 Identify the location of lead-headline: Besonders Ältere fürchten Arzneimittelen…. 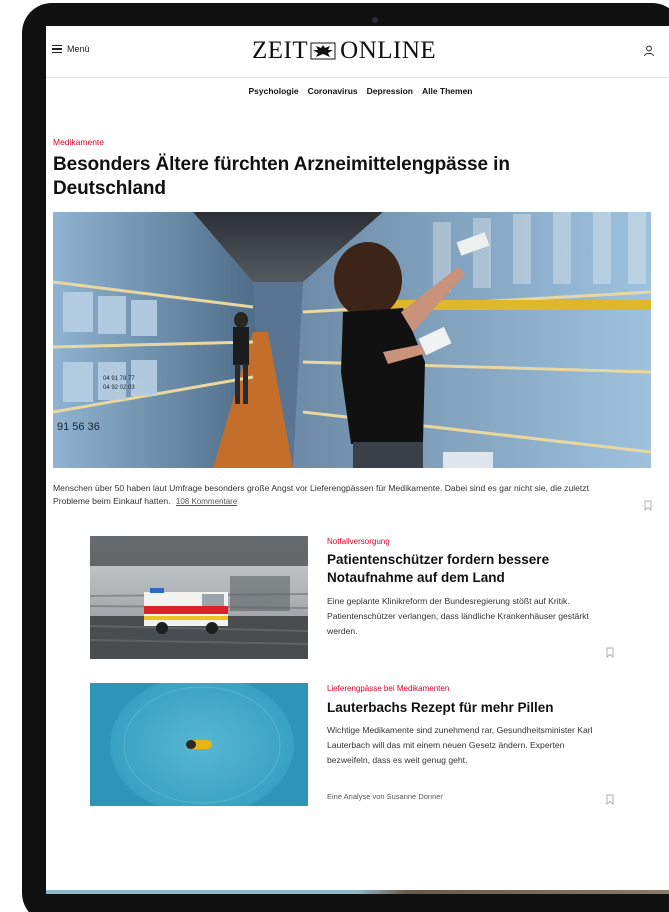
(313, 177).